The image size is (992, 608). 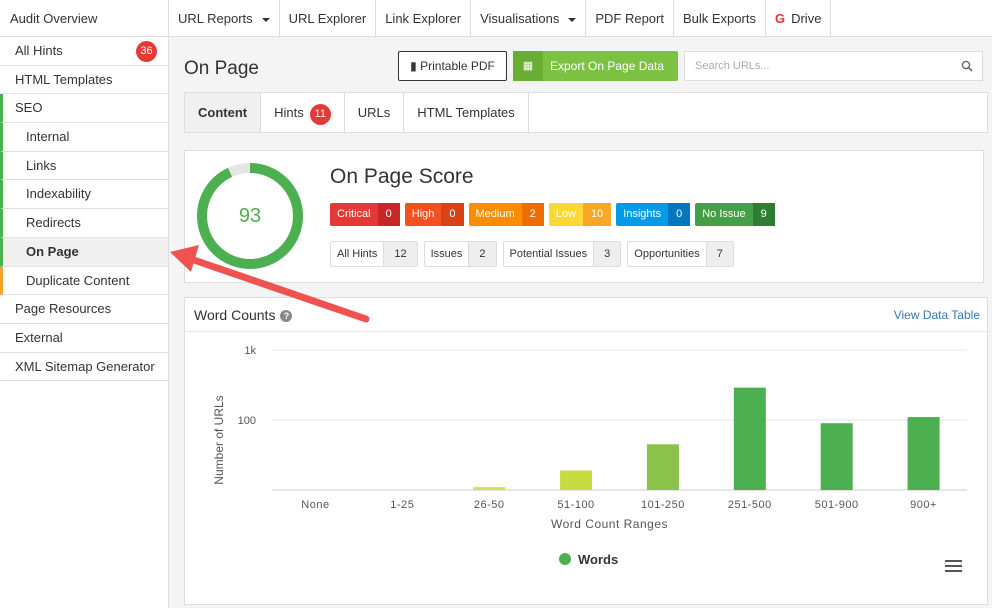 What do you see at coordinates (221, 68) in the screenshot?
I see `page-title: On Page` at bounding box center [221, 68].